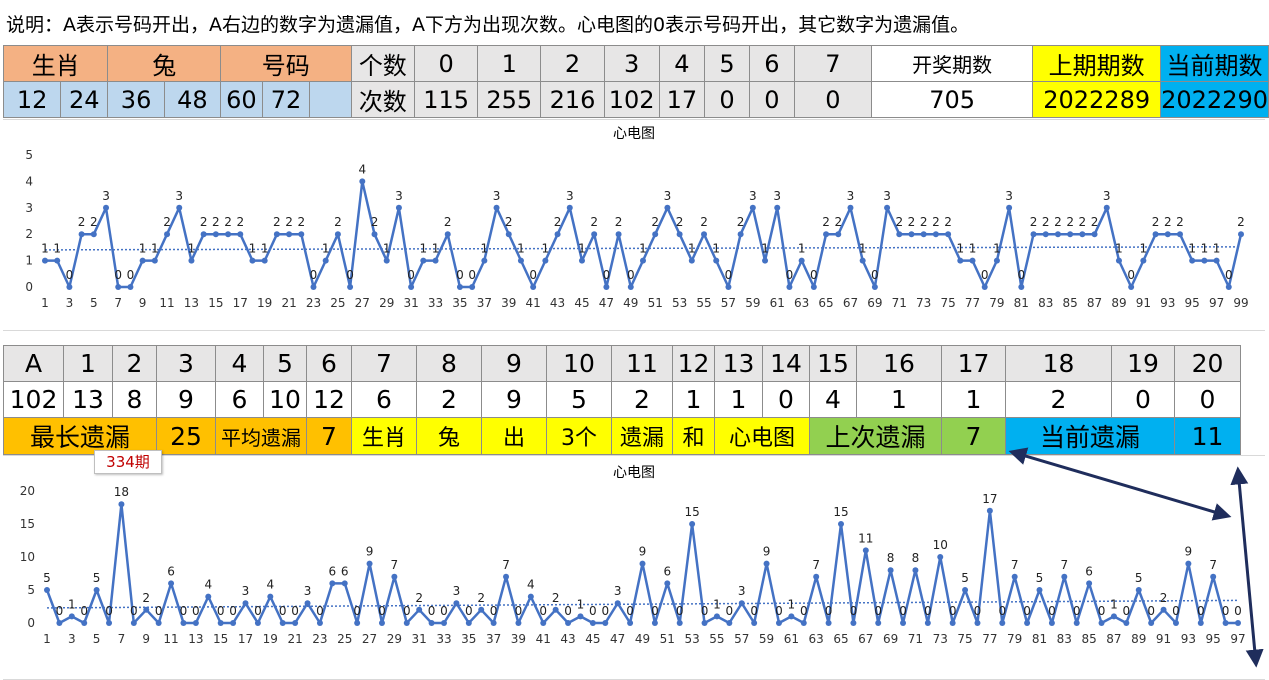 The height and width of the screenshot is (680, 1269). What do you see at coordinates (947, 303) in the screenshot?
I see `x-tick-label: 75` at bounding box center [947, 303].